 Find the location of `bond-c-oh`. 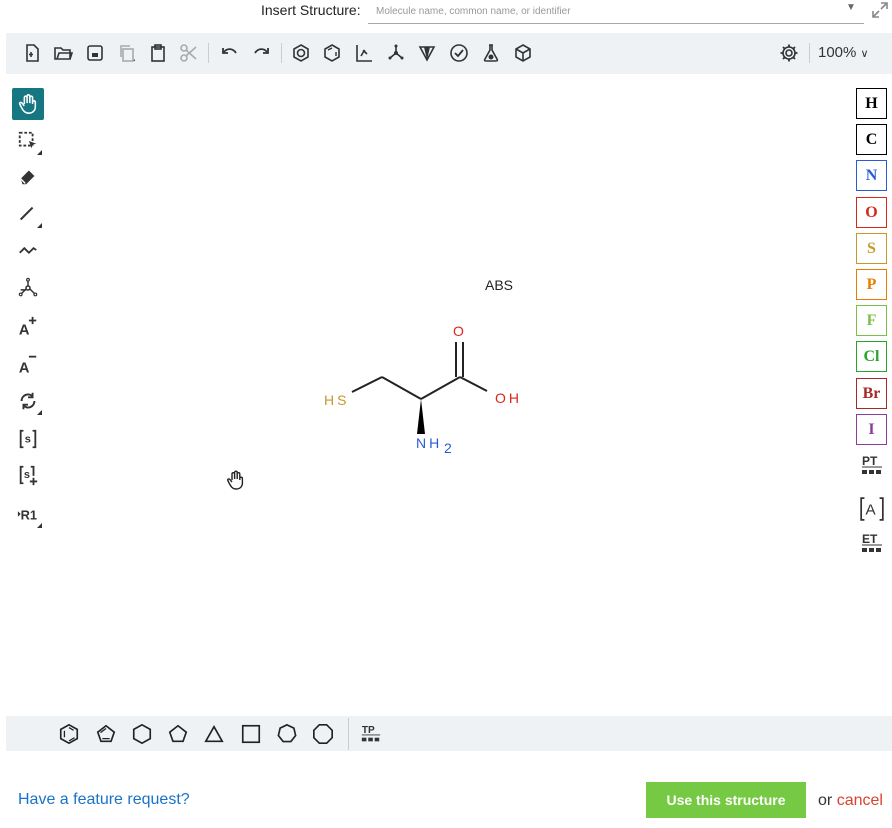

bond-c-oh is located at coordinates (473, 384).